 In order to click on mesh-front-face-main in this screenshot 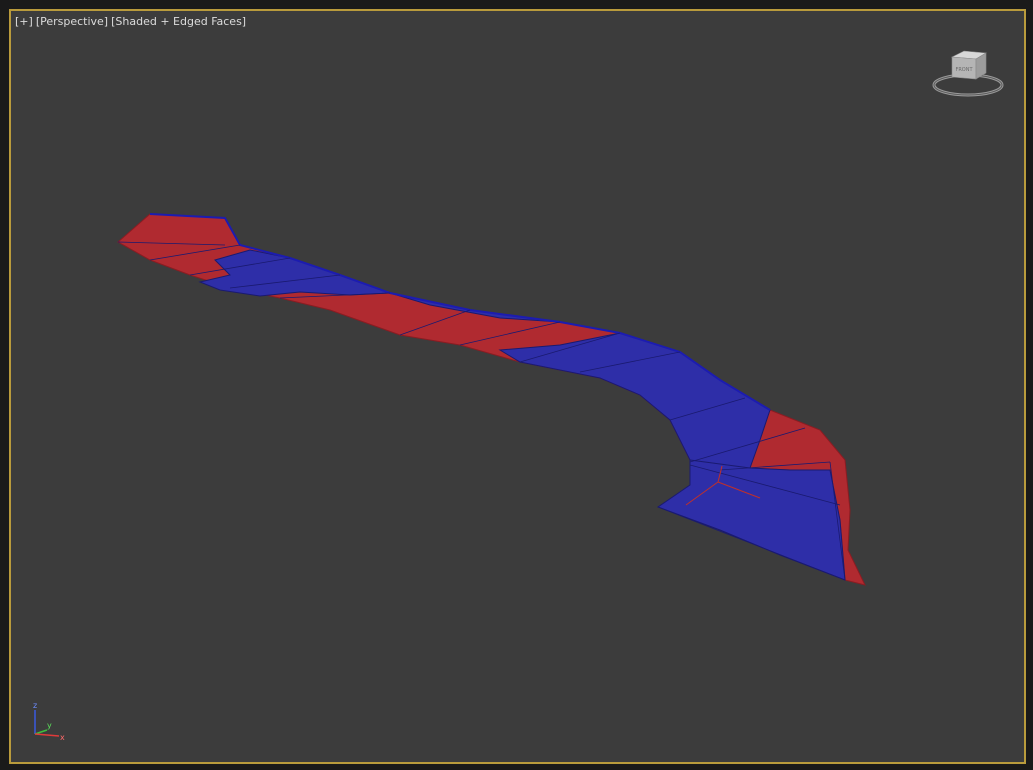, I will do `click(634, 401)`.